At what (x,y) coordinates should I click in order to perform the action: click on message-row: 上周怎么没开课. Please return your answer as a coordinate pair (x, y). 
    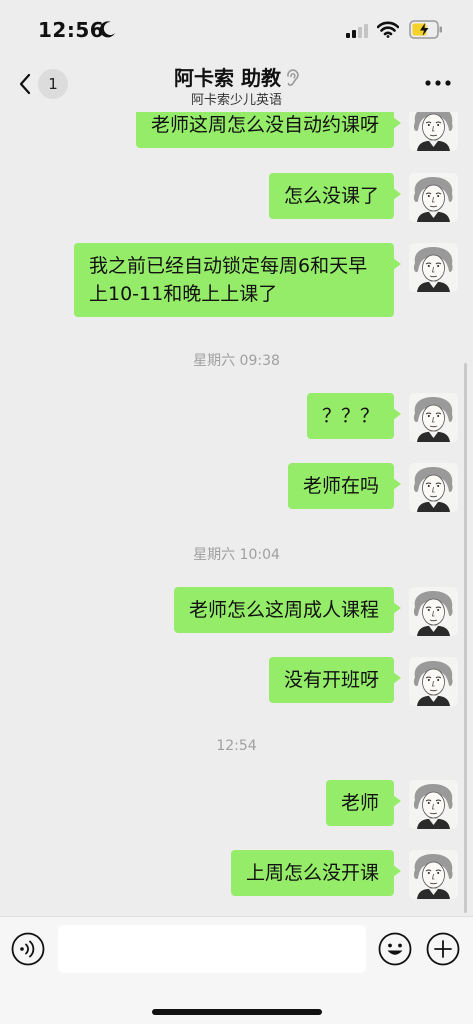
    Looking at the image, I should click on (238, 883).